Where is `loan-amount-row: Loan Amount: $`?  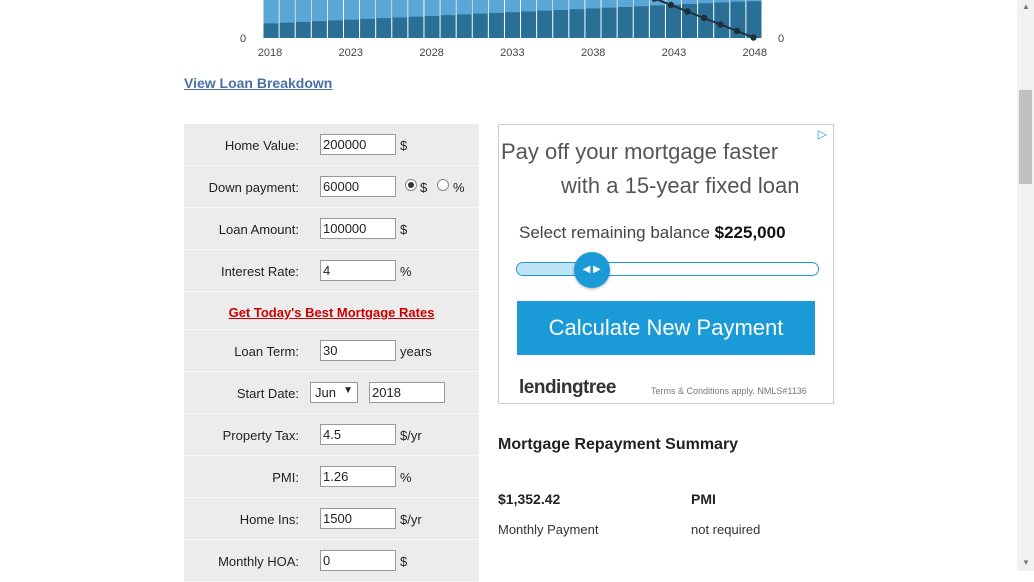
loan-amount-row: Loan Amount: $ is located at coordinates (331, 229).